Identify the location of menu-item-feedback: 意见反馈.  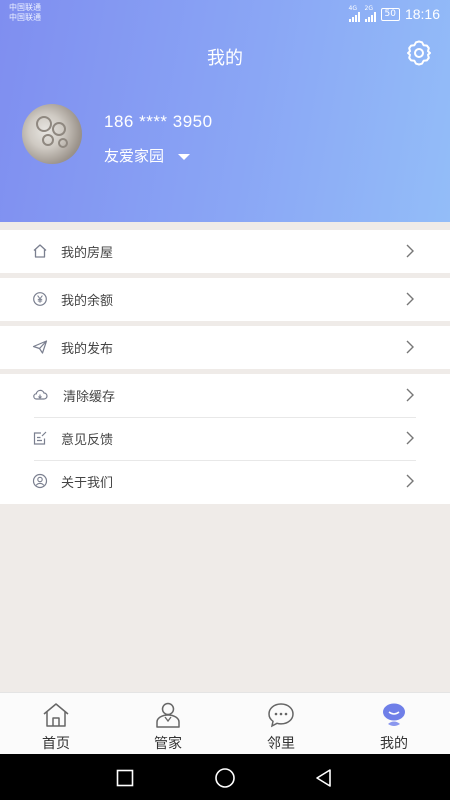
(225, 438).